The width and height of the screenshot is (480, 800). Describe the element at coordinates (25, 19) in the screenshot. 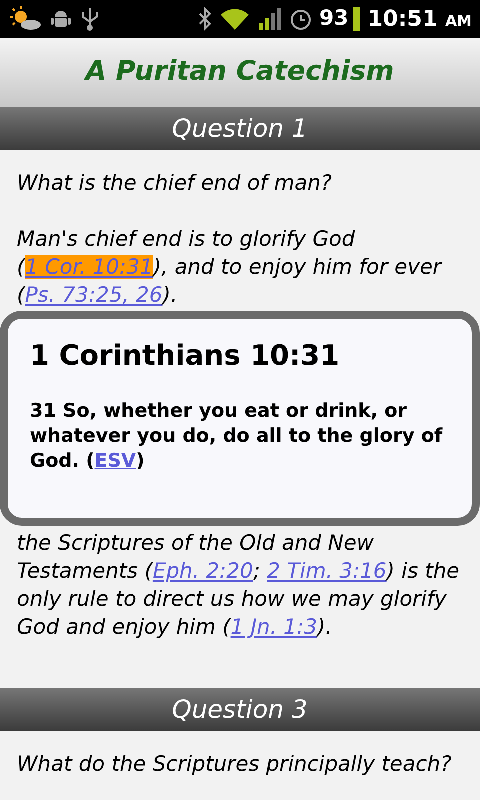

I see `weather-icon` at that location.